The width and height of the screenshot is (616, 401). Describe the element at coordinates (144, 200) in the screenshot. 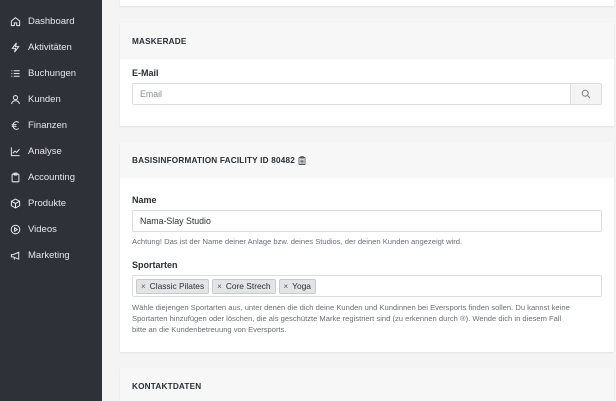

I see `name-label: Name` at that location.